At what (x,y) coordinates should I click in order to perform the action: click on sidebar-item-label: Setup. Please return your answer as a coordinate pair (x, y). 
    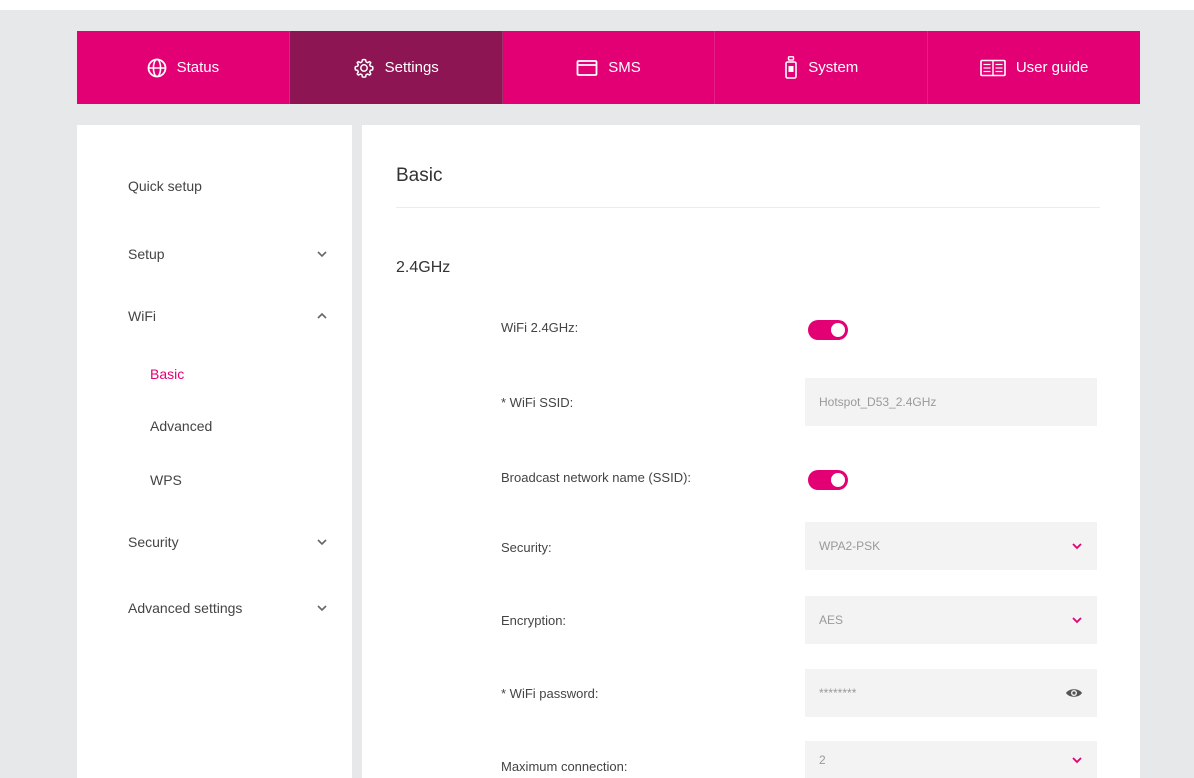
    Looking at the image, I should click on (146, 254).